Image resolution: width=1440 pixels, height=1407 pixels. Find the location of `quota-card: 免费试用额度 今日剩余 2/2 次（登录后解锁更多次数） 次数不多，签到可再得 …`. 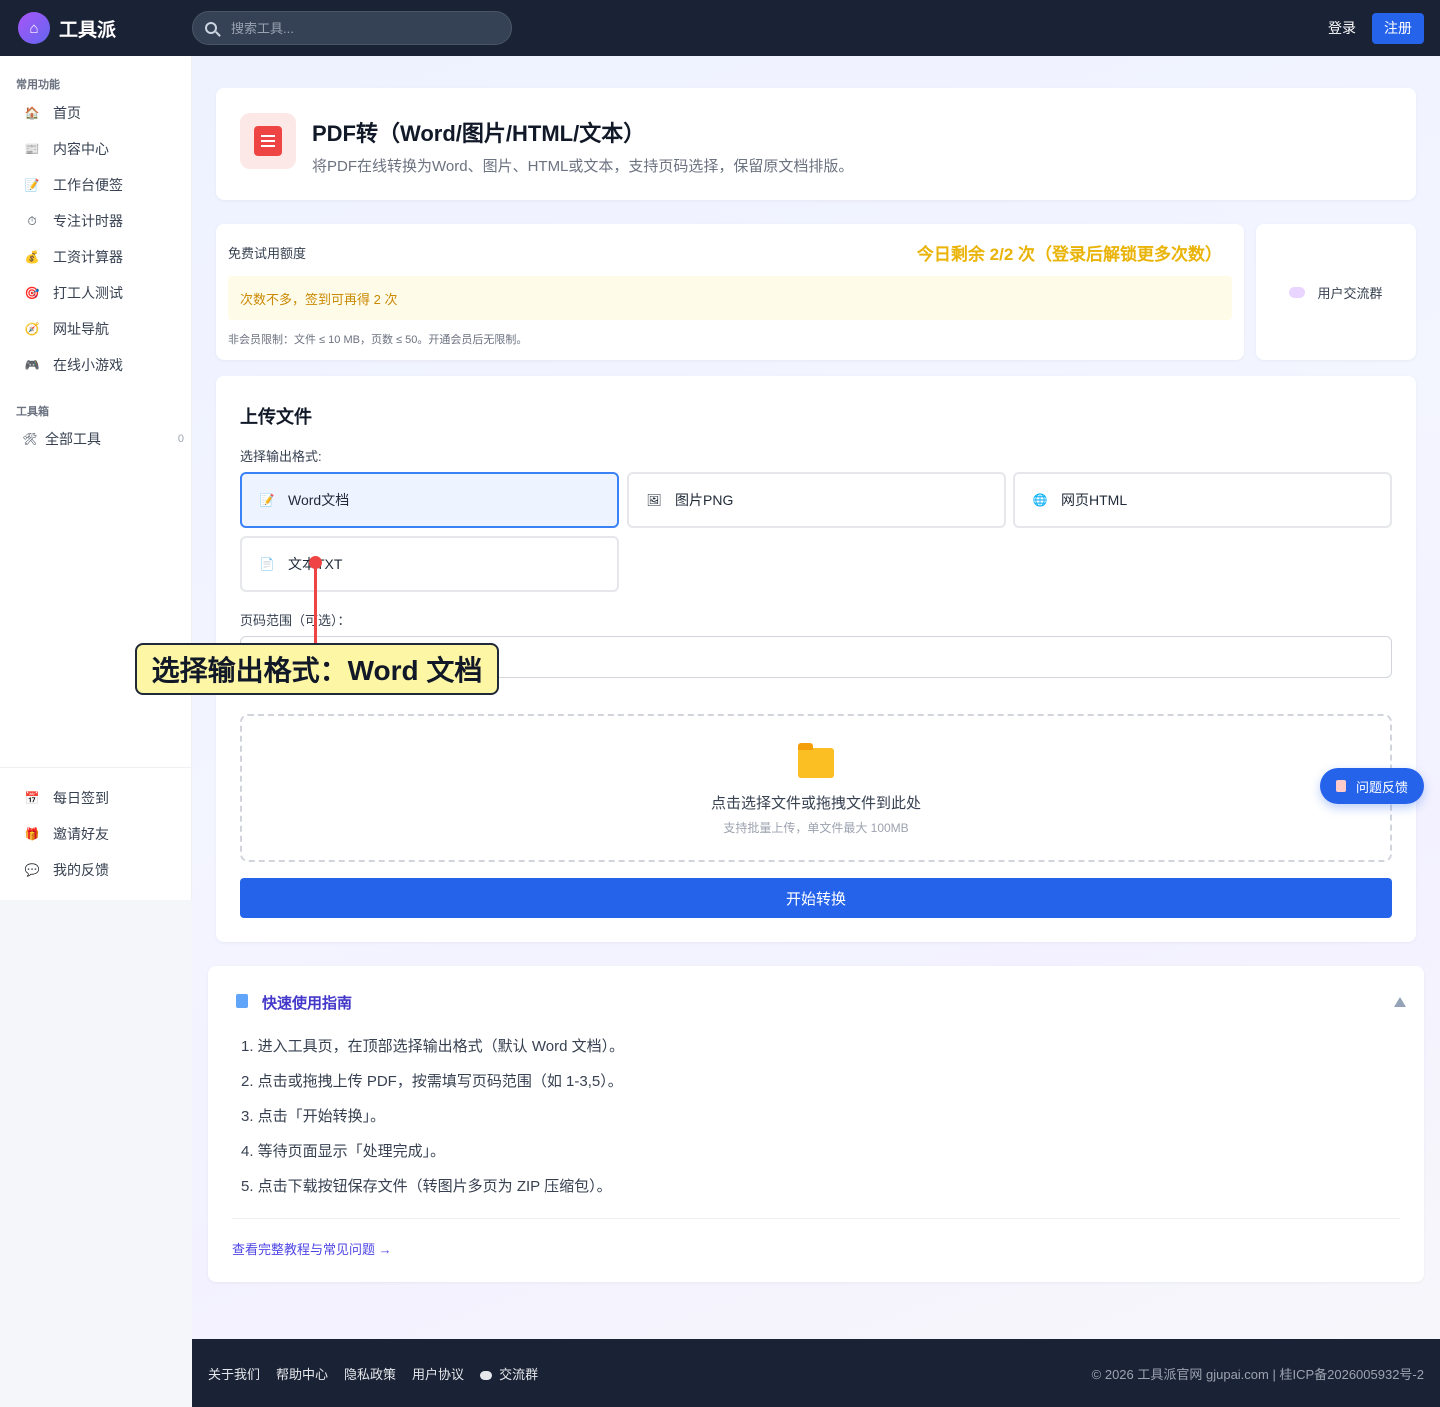

quota-card: 免费试用额度 今日剩余 2/2 次（登录后解锁更多次数） 次数不多，签到可再得 … is located at coordinates (730, 292).